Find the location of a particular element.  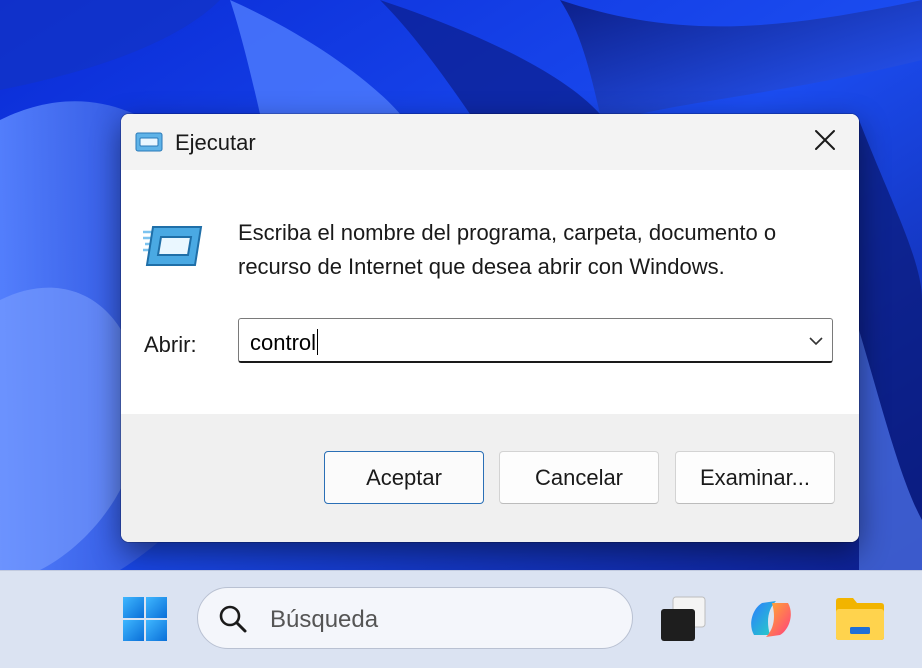

dialog-titlebar: Ejecutar is located at coordinates (490, 142).